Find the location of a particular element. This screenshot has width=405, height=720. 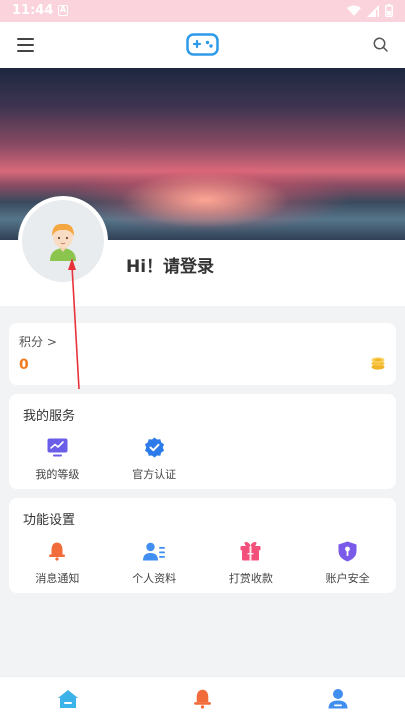

service-official-verification: 官方认证 is located at coordinates (154, 459).